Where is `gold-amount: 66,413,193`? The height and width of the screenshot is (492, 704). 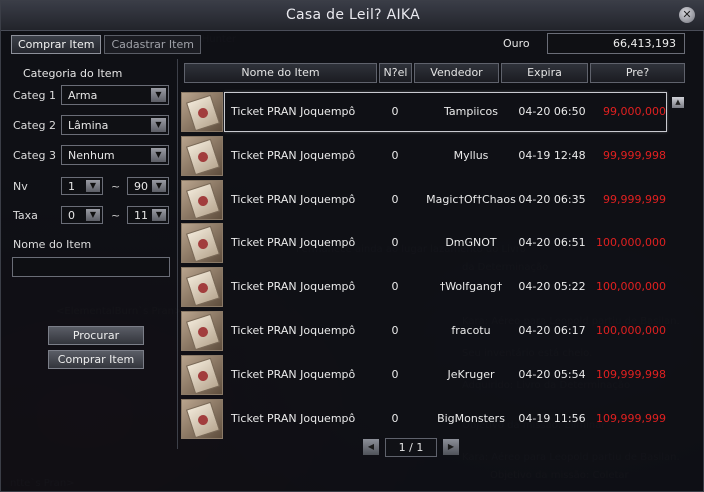 gold-amount: 66,413,193 is located at coordinates (644, 43).